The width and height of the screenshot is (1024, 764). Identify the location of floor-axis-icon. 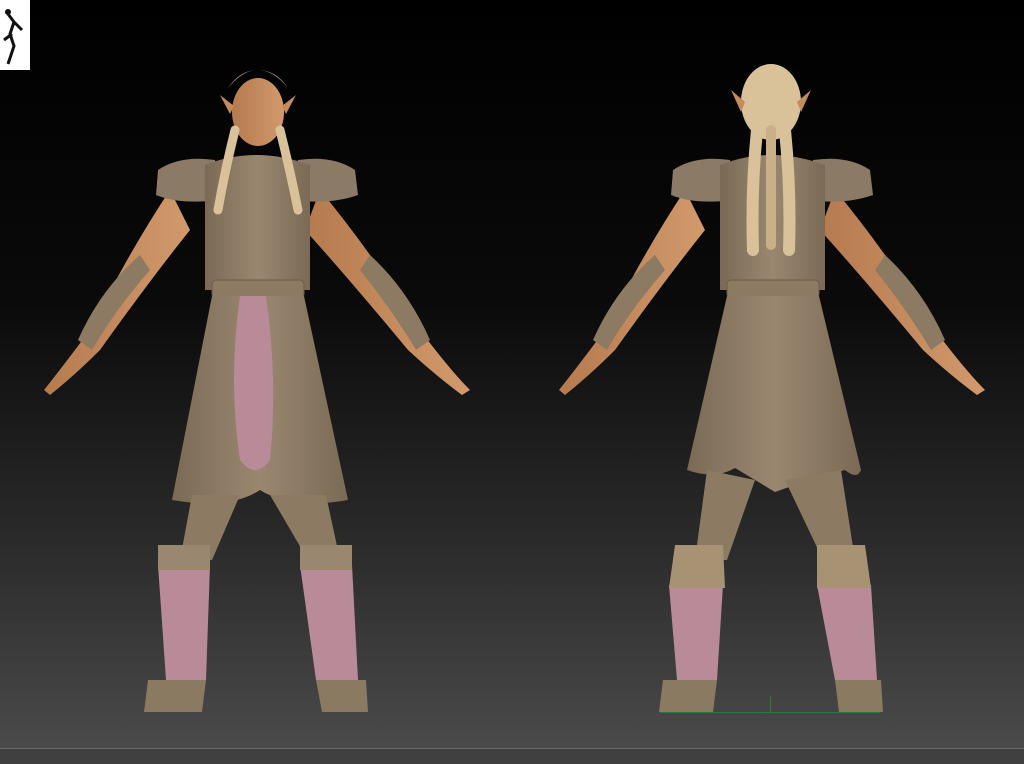
(770, 704).